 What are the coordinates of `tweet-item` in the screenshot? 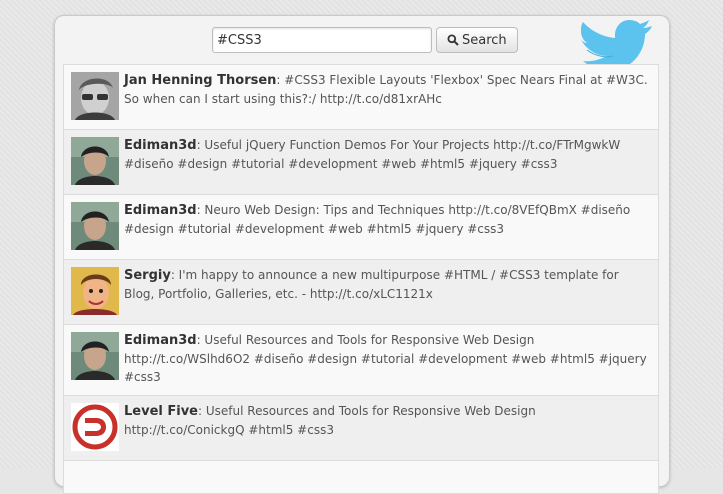 It's located at (361, 477).